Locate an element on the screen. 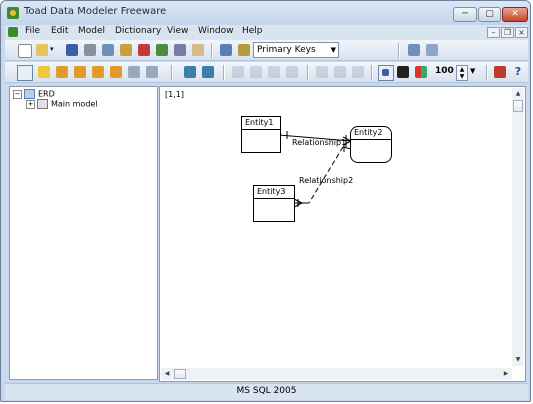 This screenshot has width=533, height=404. self-relationship-icon is located at coordinates (116, 72).